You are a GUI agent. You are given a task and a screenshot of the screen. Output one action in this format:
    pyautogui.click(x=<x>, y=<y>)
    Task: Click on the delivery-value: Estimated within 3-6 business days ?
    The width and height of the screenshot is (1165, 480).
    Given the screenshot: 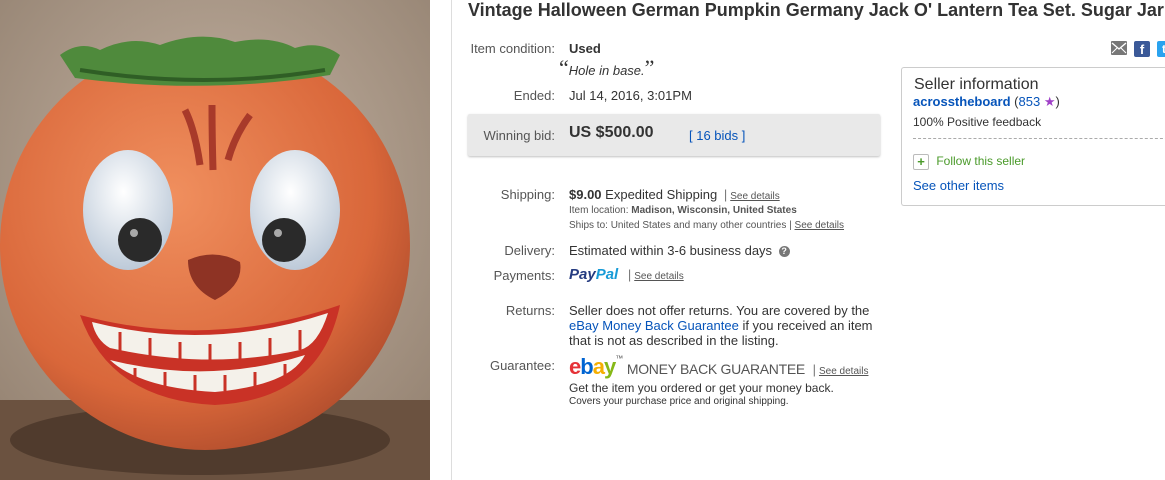 What is the action you would take?
    pyautogui.click(x=679, y=250)
    